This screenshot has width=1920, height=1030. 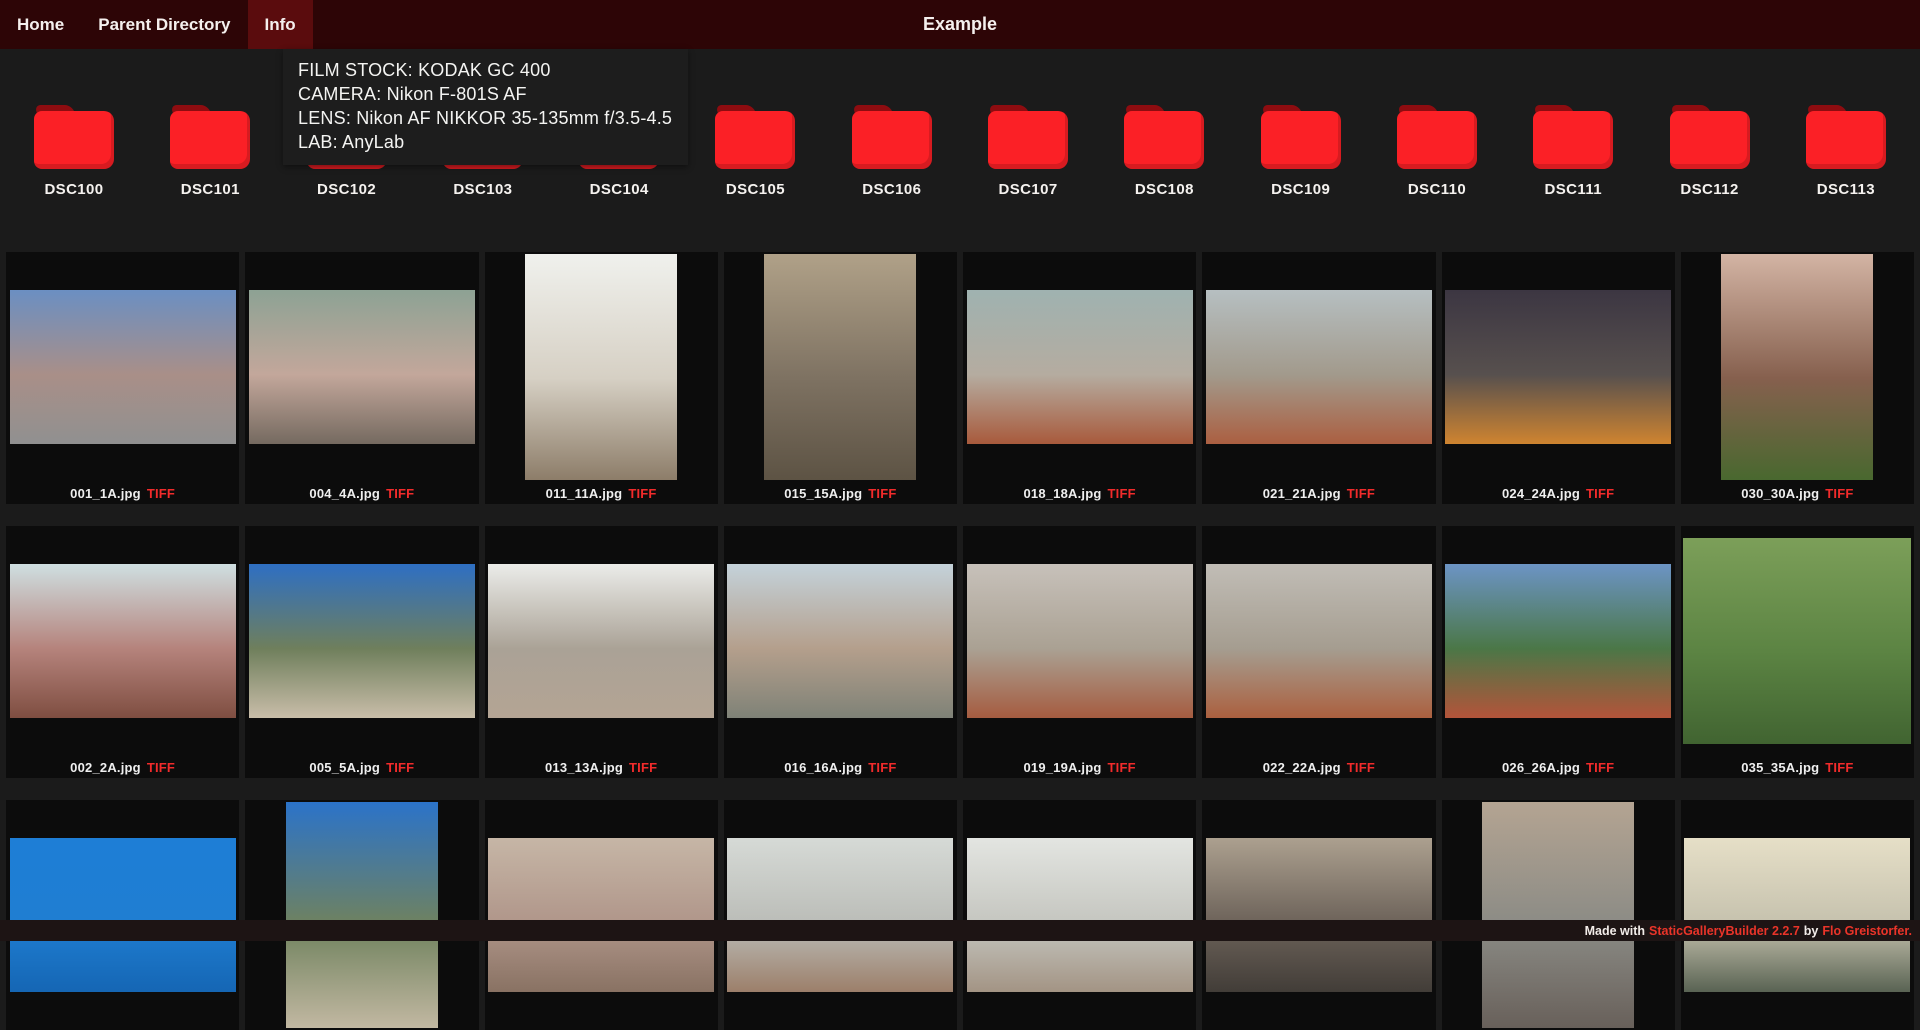 I want to click on nav-item-info: Info, so click(x=280, y=24).